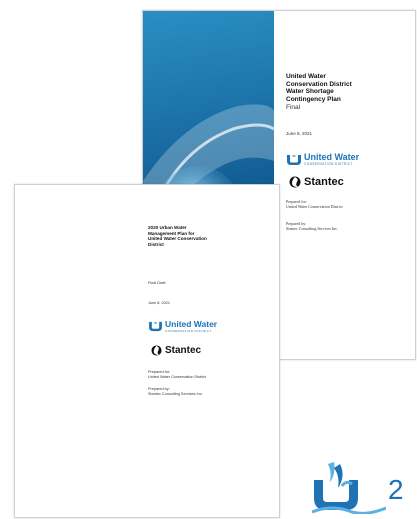 This screenshot has width=417, height=519. Describe the element at coordinates (293, 108) in the screenshot. I see `document-status: Final` at that location.